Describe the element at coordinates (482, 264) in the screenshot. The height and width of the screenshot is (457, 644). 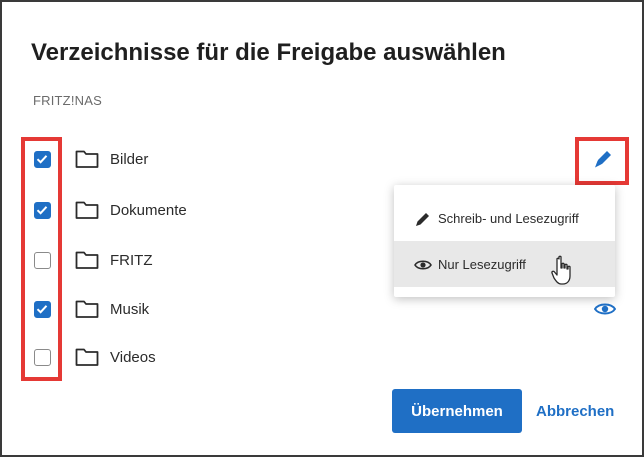
I see `menu-item-label: Nur Lesezugriff` at that location.